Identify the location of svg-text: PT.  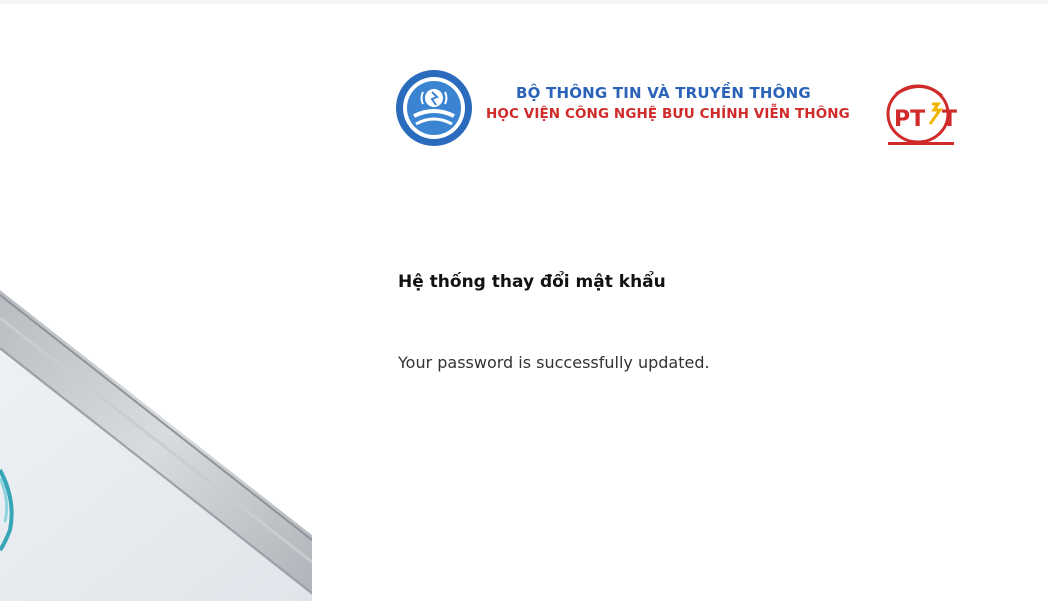
(909, 119).